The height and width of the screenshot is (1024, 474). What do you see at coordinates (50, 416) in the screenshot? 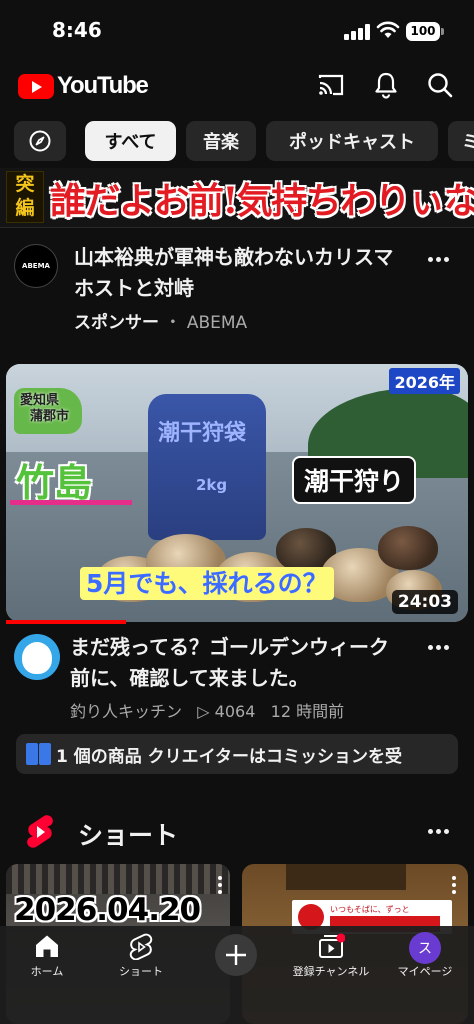
I see `thumbnail-city: 蒲郡市` at bounding box center [50, 416].